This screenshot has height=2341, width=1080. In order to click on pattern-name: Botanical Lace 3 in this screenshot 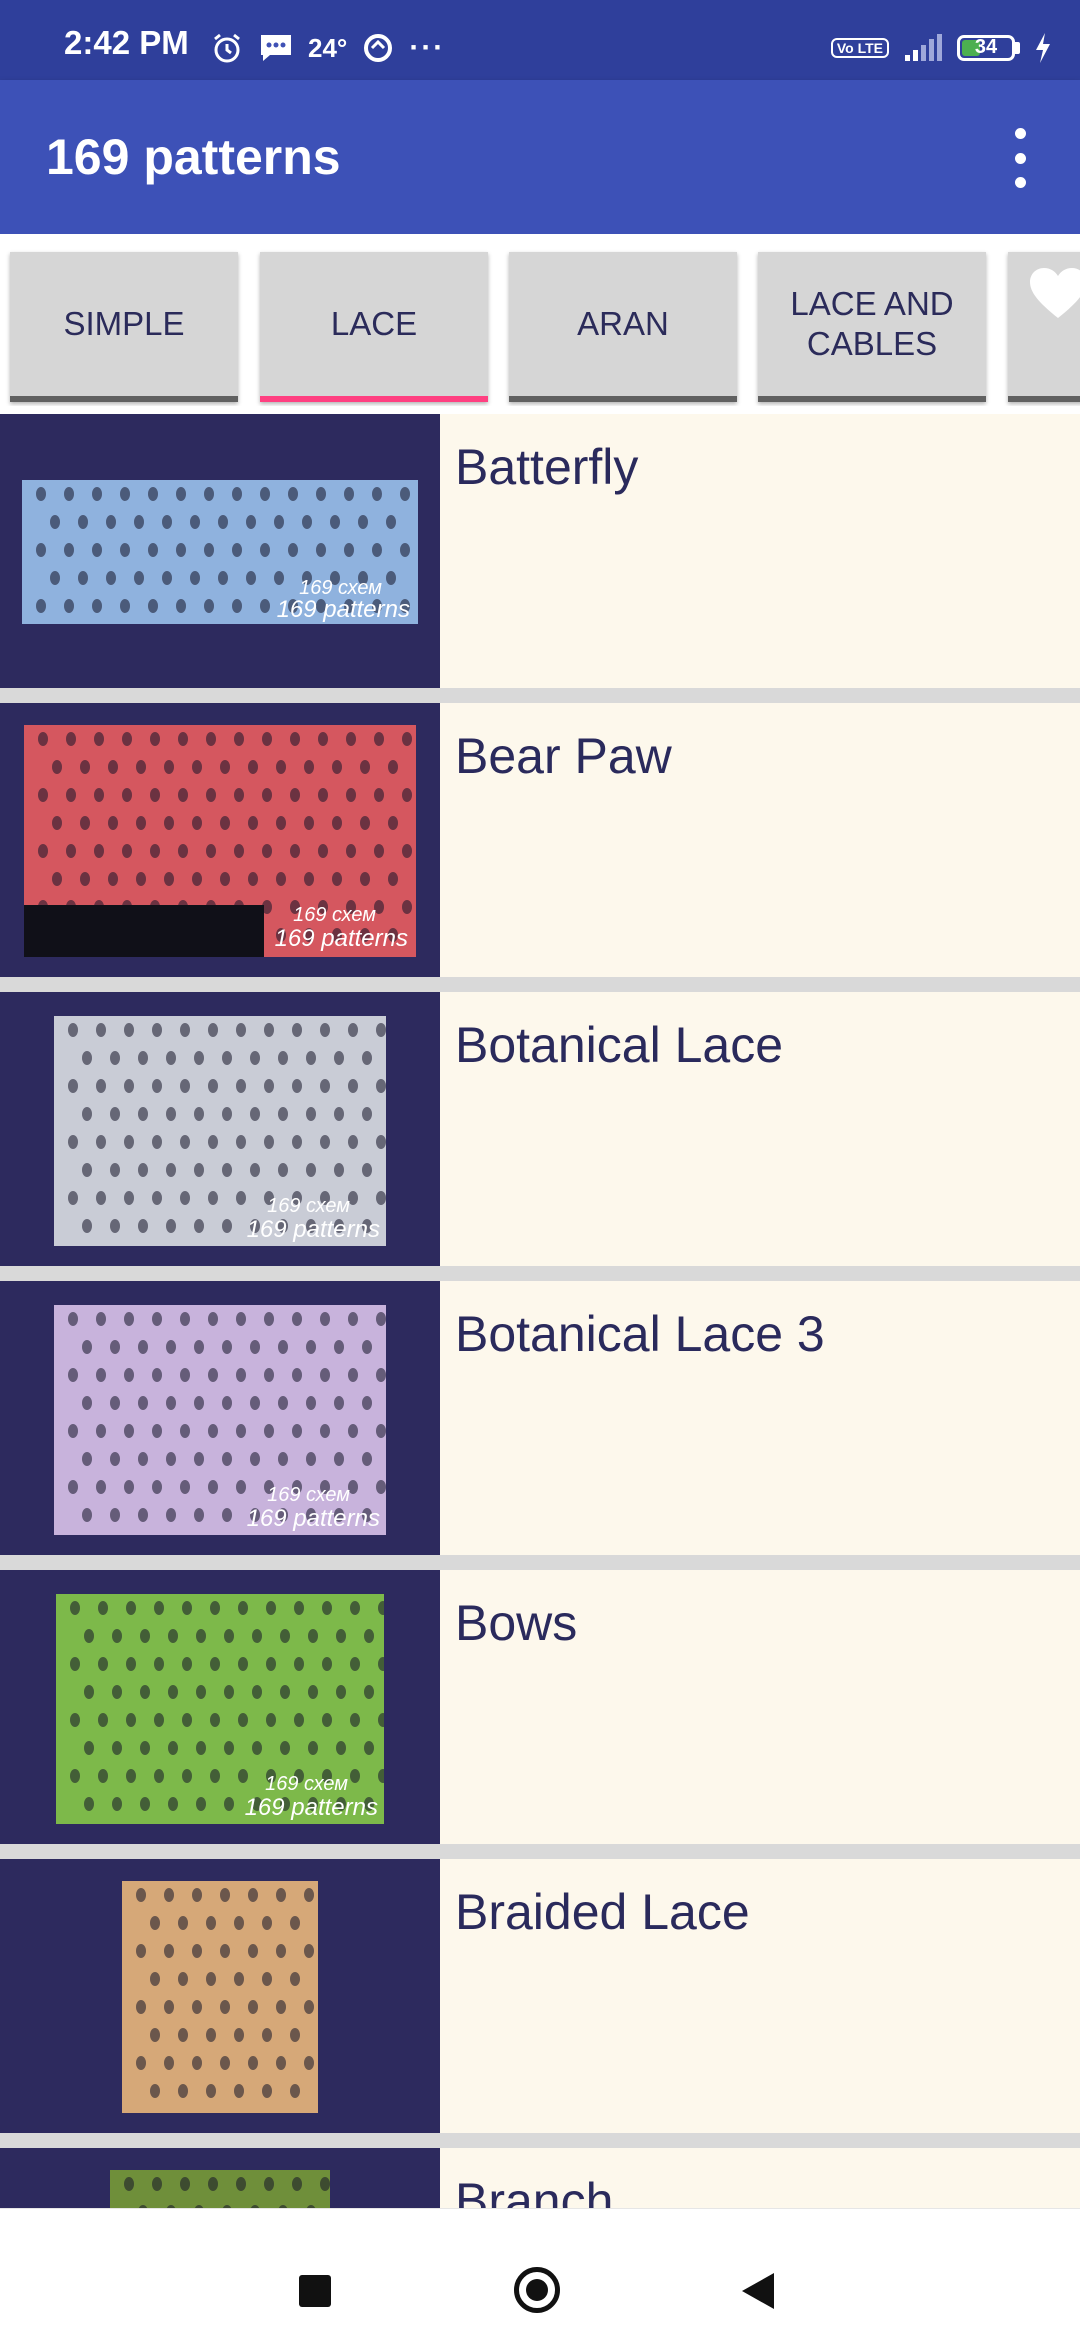, I will do `click(640, 1334)`.